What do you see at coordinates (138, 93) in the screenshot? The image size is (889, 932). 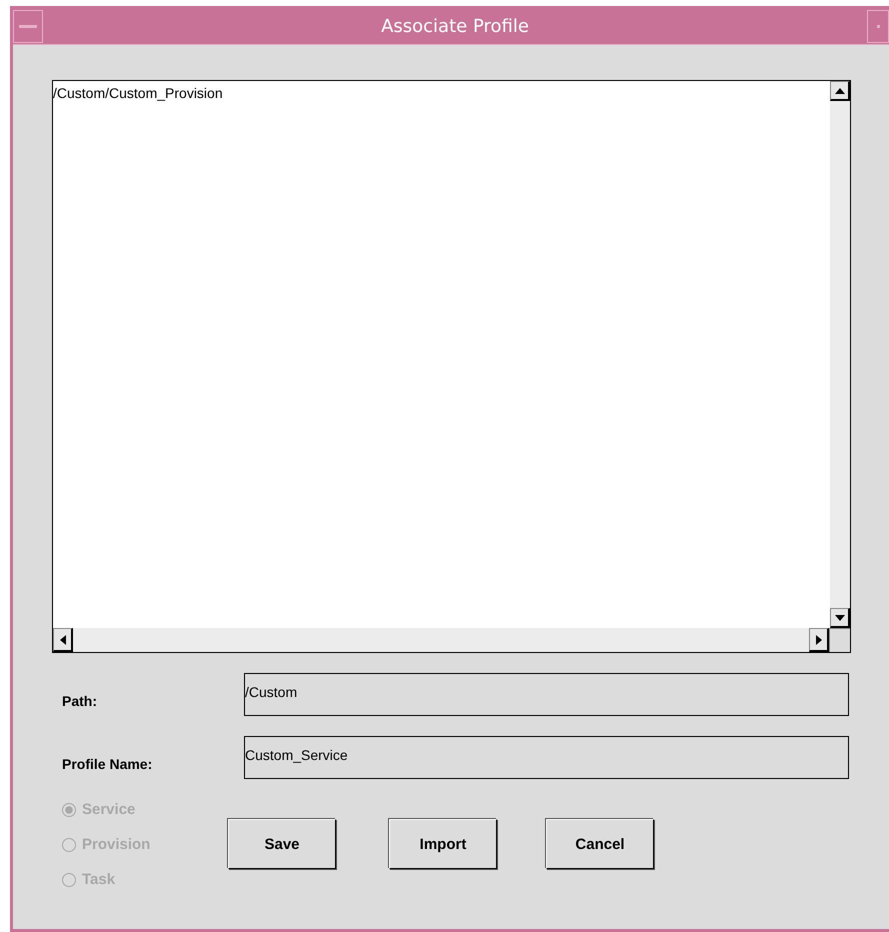 I see `list-item: /Custom/Custom_Provision` at bounding box center [138, 93].